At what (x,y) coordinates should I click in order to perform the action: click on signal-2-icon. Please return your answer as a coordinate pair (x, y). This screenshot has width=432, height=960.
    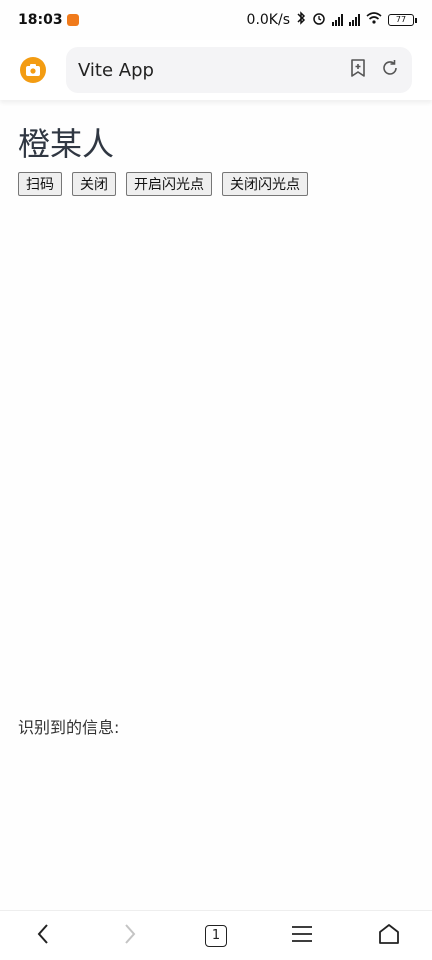
    Looking at the image, I should click on (354, 20).